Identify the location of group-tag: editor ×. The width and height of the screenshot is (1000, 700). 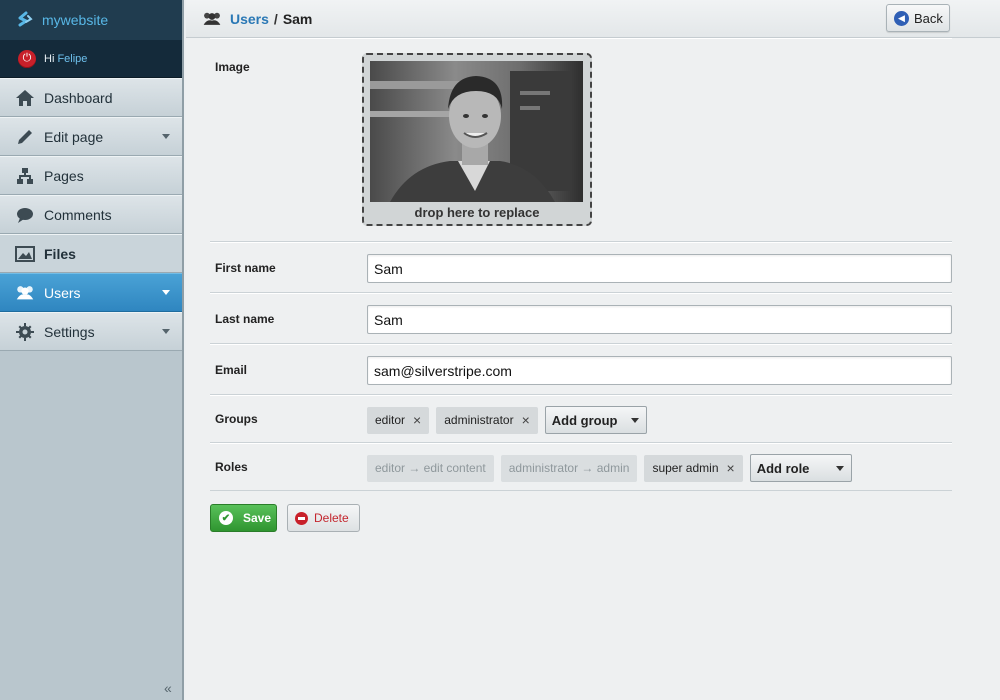
(398, 420).